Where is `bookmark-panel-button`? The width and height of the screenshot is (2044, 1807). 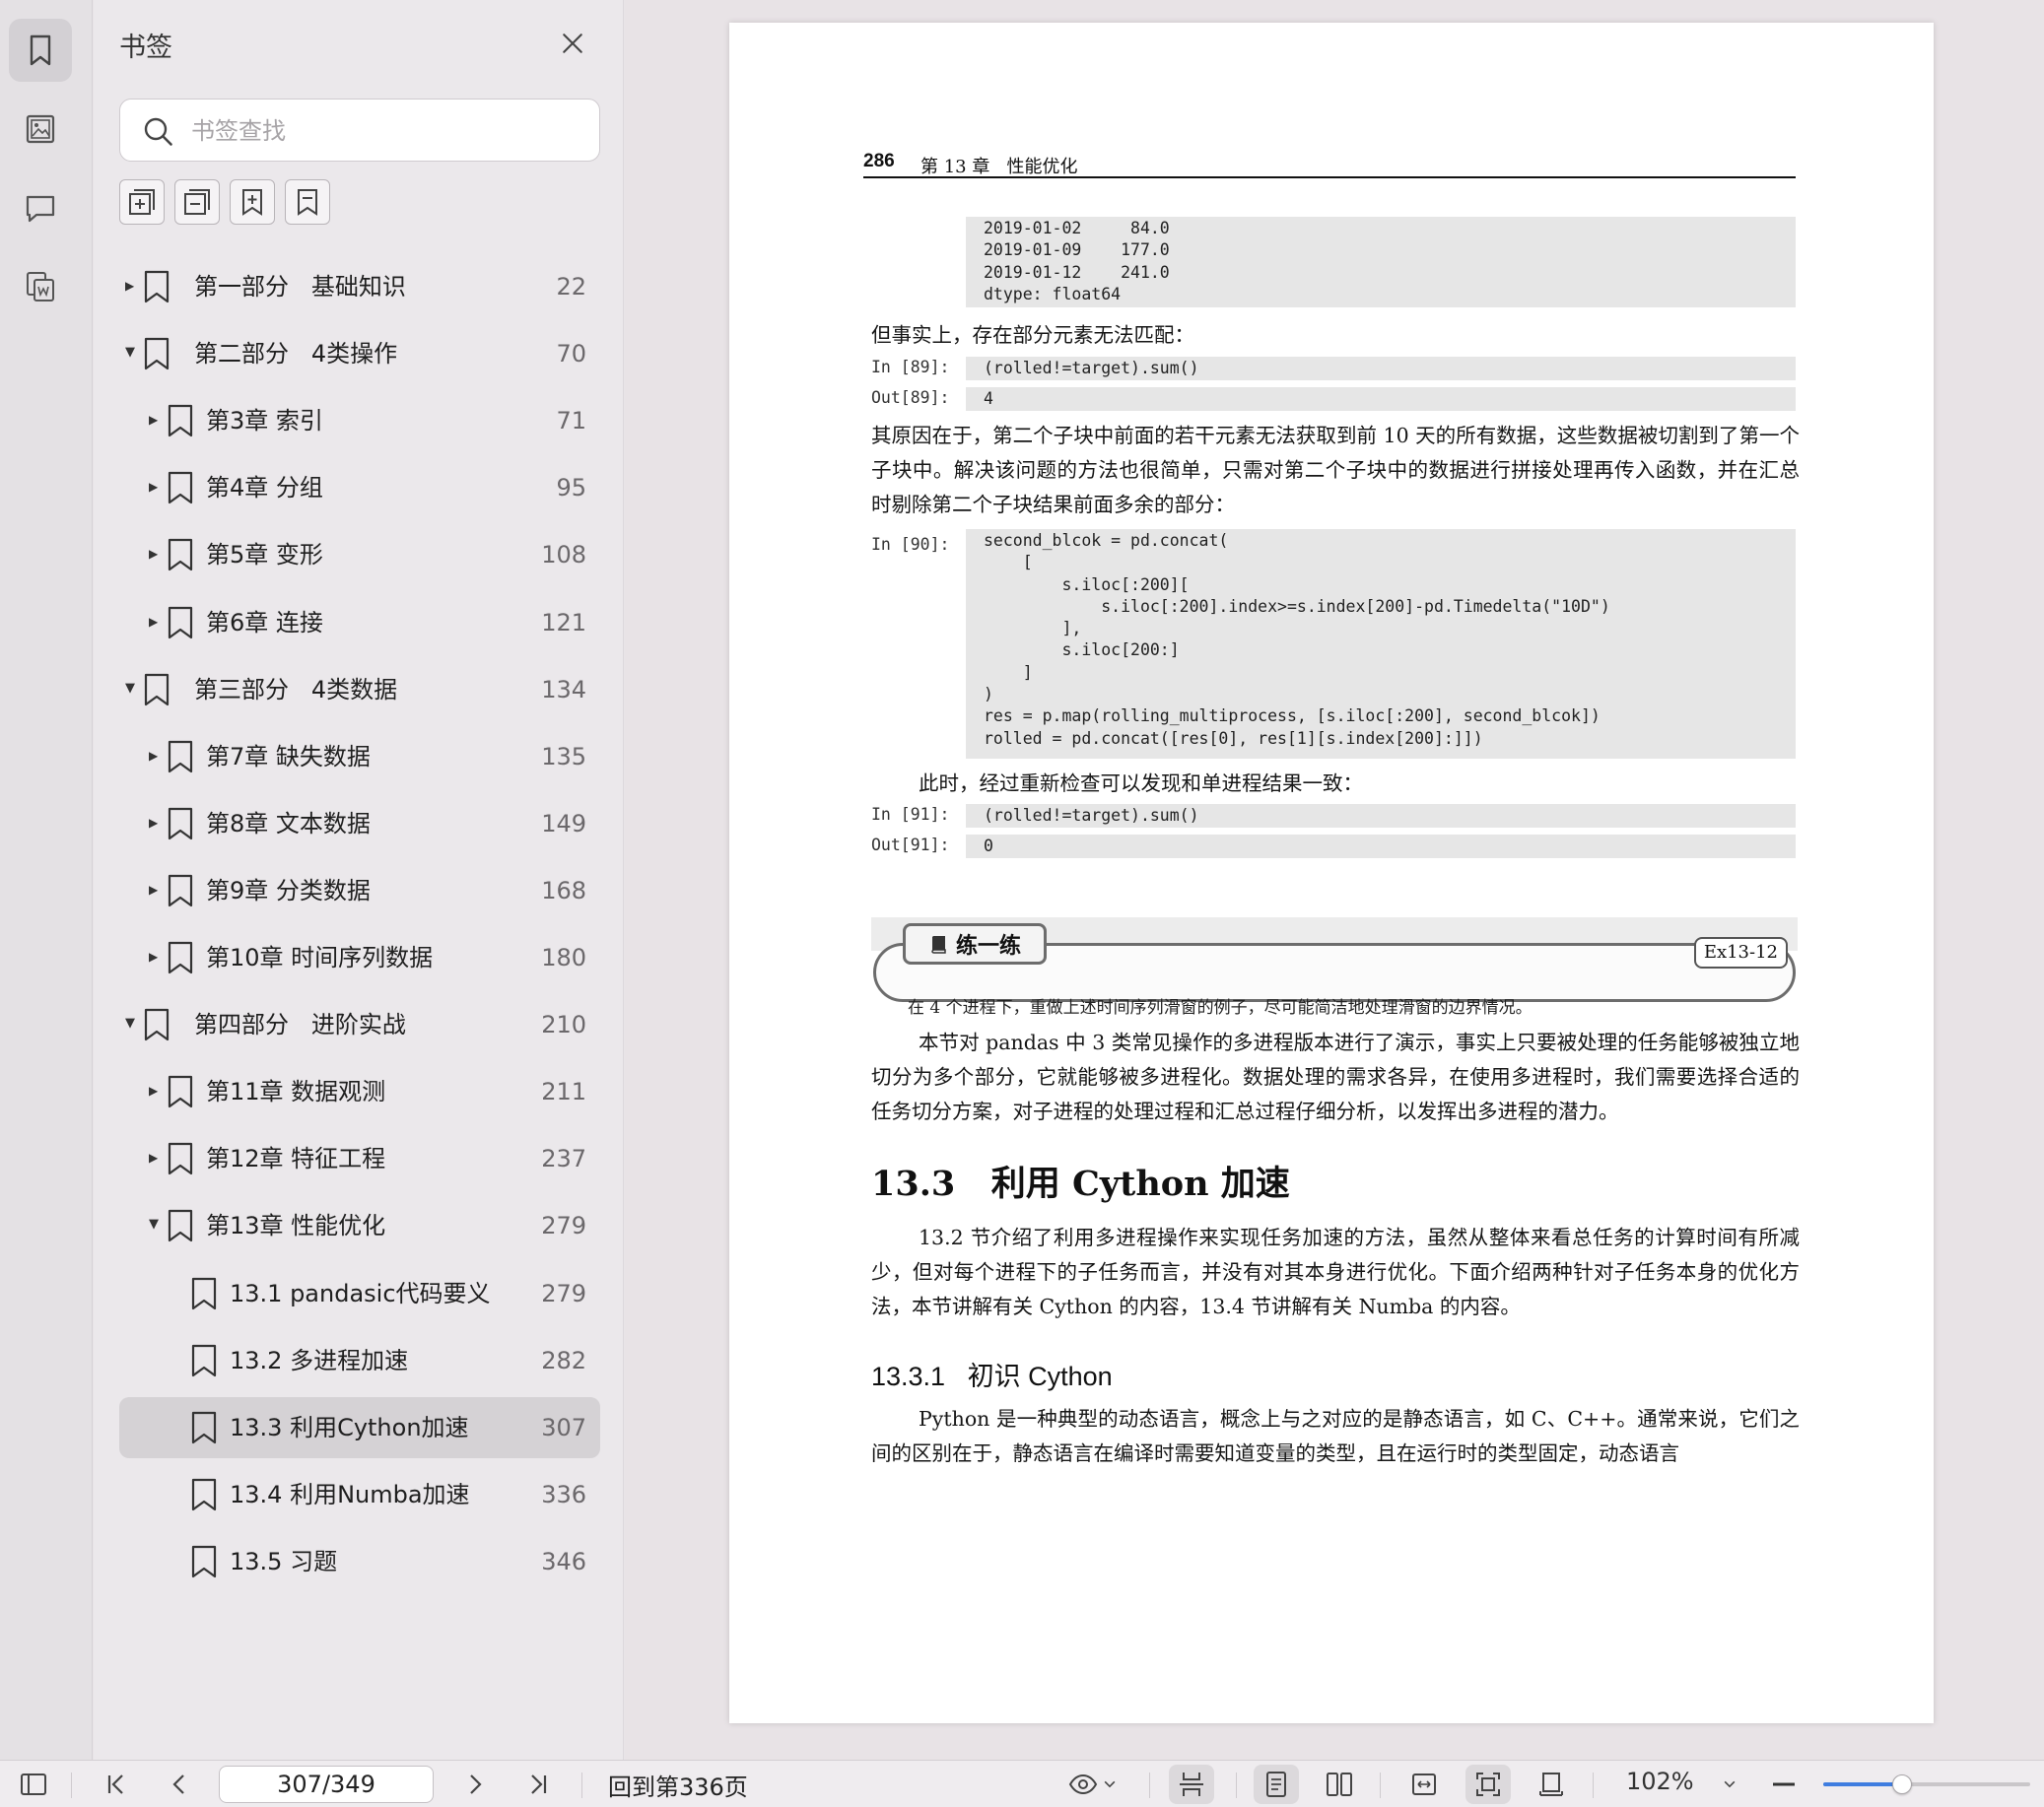 bookmark-panel-button is located at coordinates (40, 50).